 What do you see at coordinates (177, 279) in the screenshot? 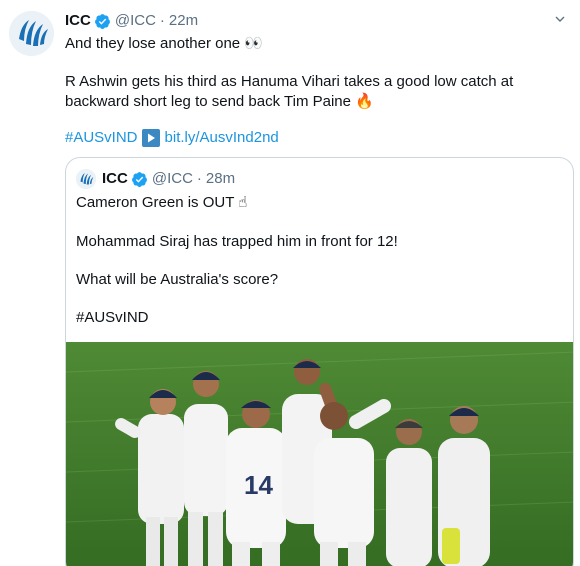
I see `quoted-line-3: What will be Australia's score?` at bounding box center [177, 279].